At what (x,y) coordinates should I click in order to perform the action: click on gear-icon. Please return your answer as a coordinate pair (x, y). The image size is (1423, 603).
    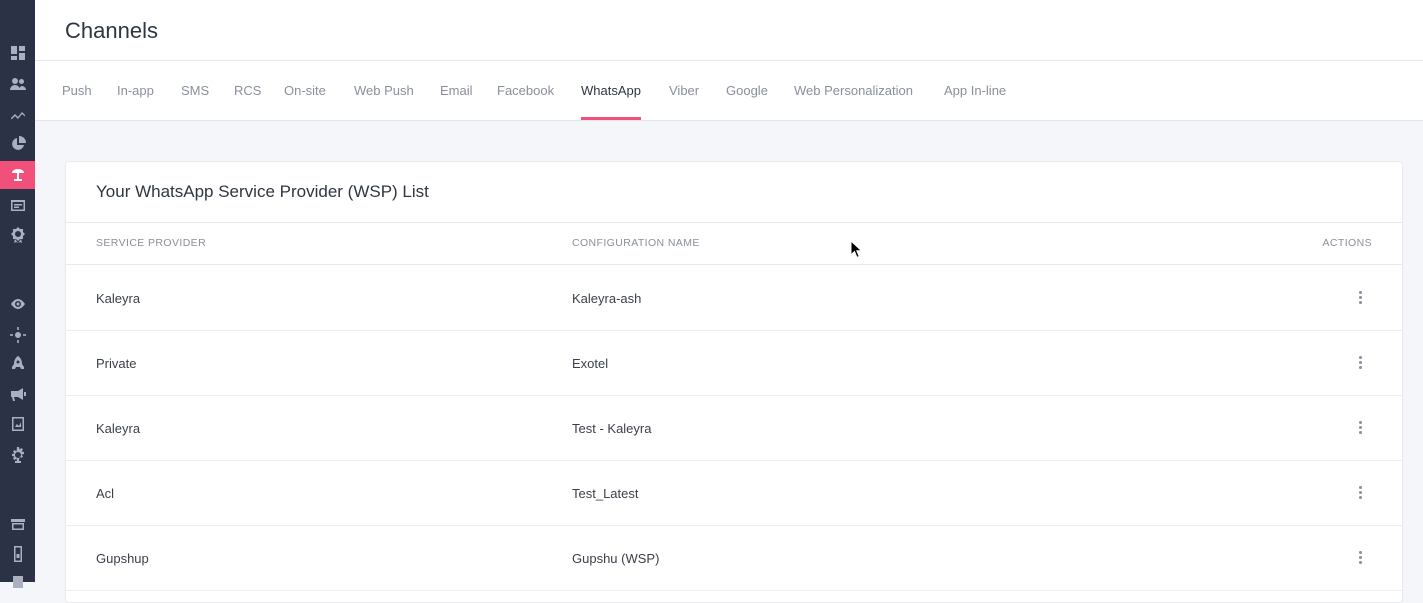
    Looking at the image, I should click on (17, 455).